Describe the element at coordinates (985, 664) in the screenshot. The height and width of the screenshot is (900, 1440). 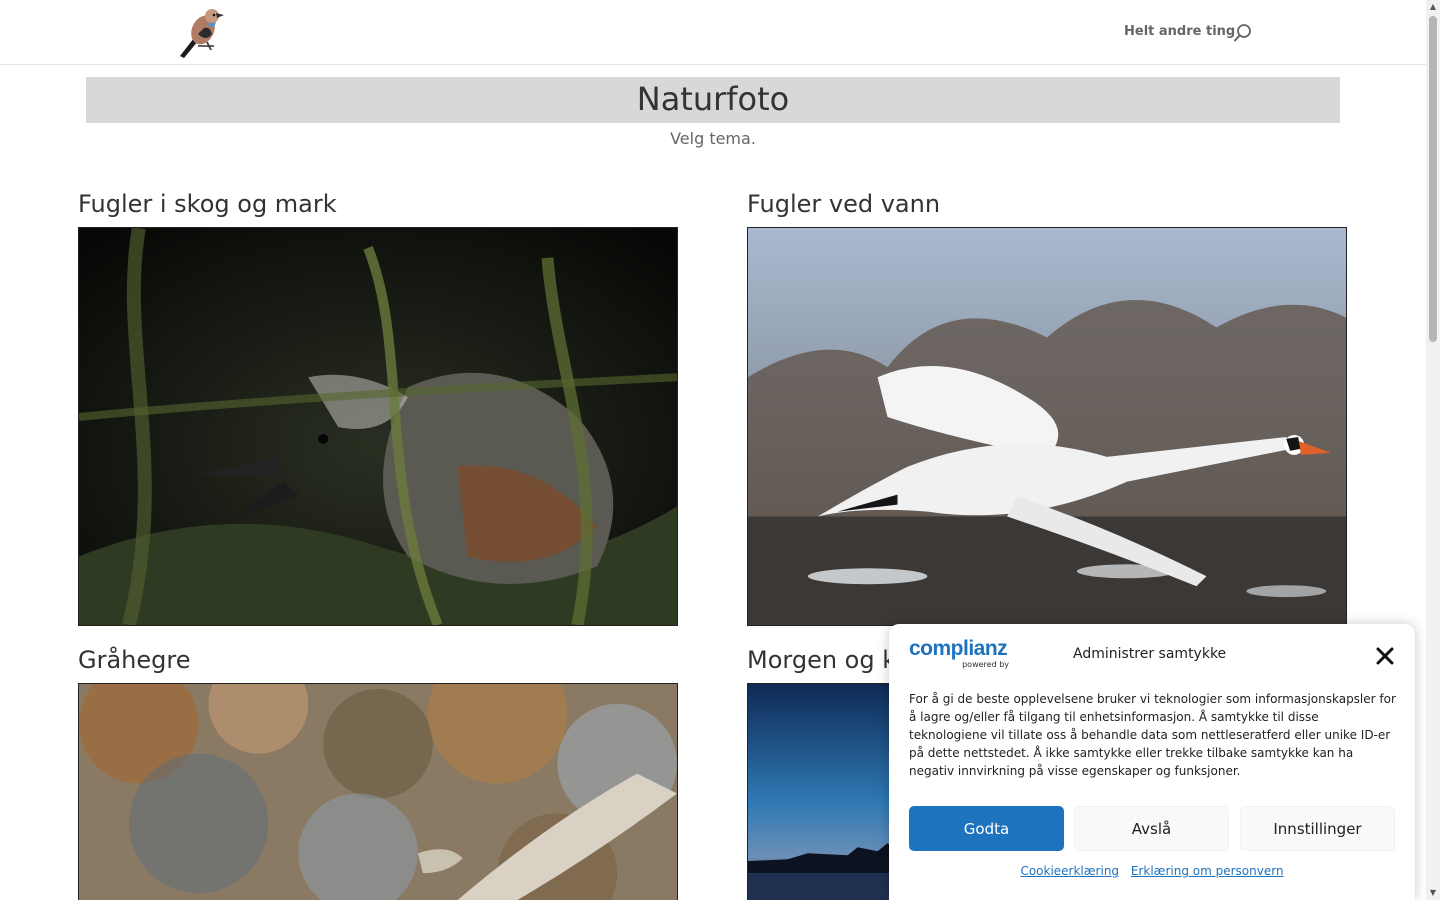
I see `complianz-powered-by: powered by` at that location.